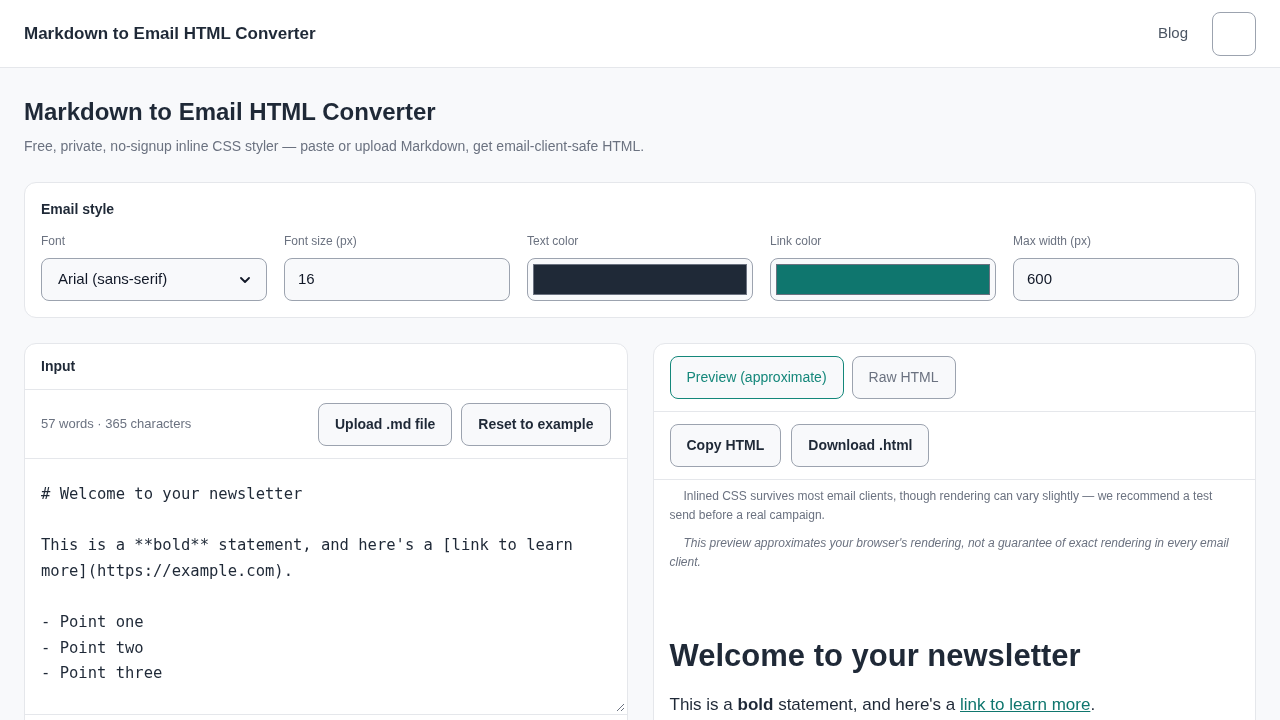 The height and width of the screenshot is (720, 1280). What do you see at coordinates (875, 656) in the screenshot?
I see `preview-heading: Welcome to your newsletter` at bounding box center [875, 656].